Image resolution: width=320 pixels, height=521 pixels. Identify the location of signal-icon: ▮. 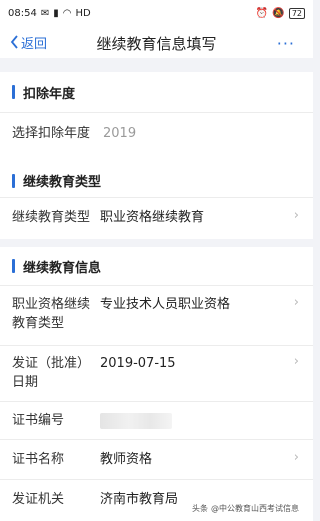
(56, 13).